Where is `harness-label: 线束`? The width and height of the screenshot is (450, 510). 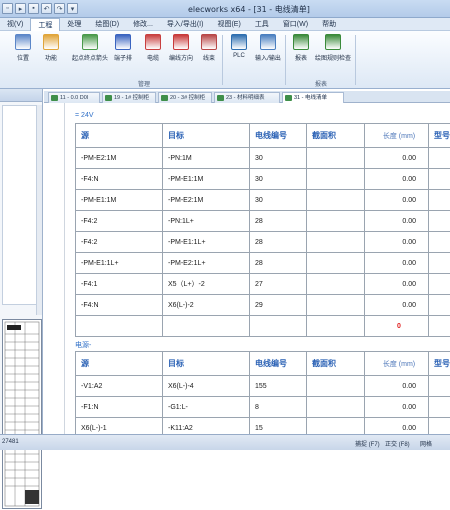 harness-label: 线束 is located at coordinates (209, 57).